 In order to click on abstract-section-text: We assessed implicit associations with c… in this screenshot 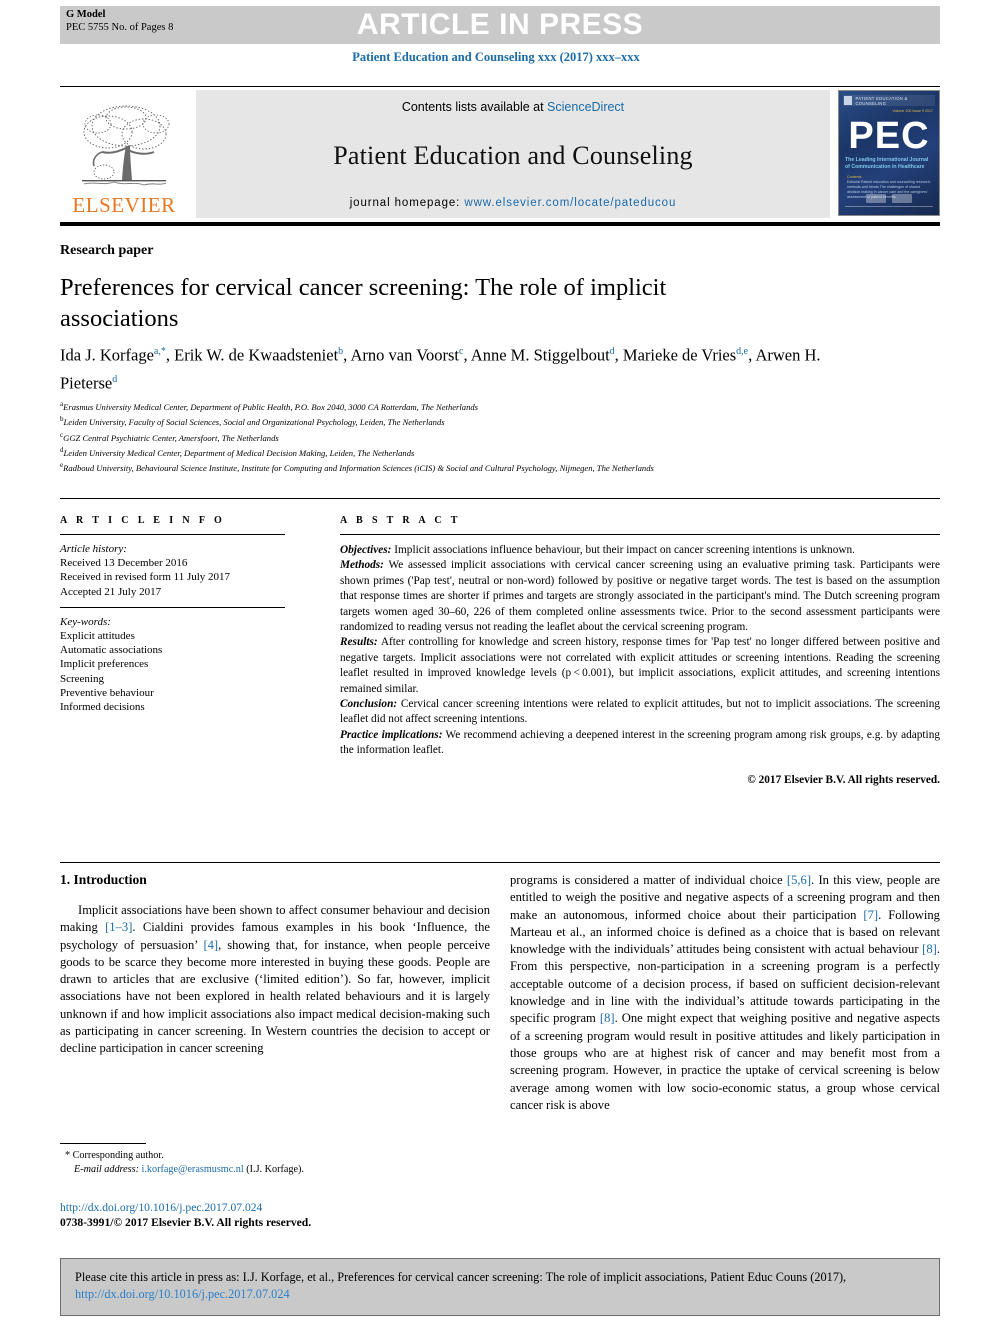, I will do `click(640, 596)`.